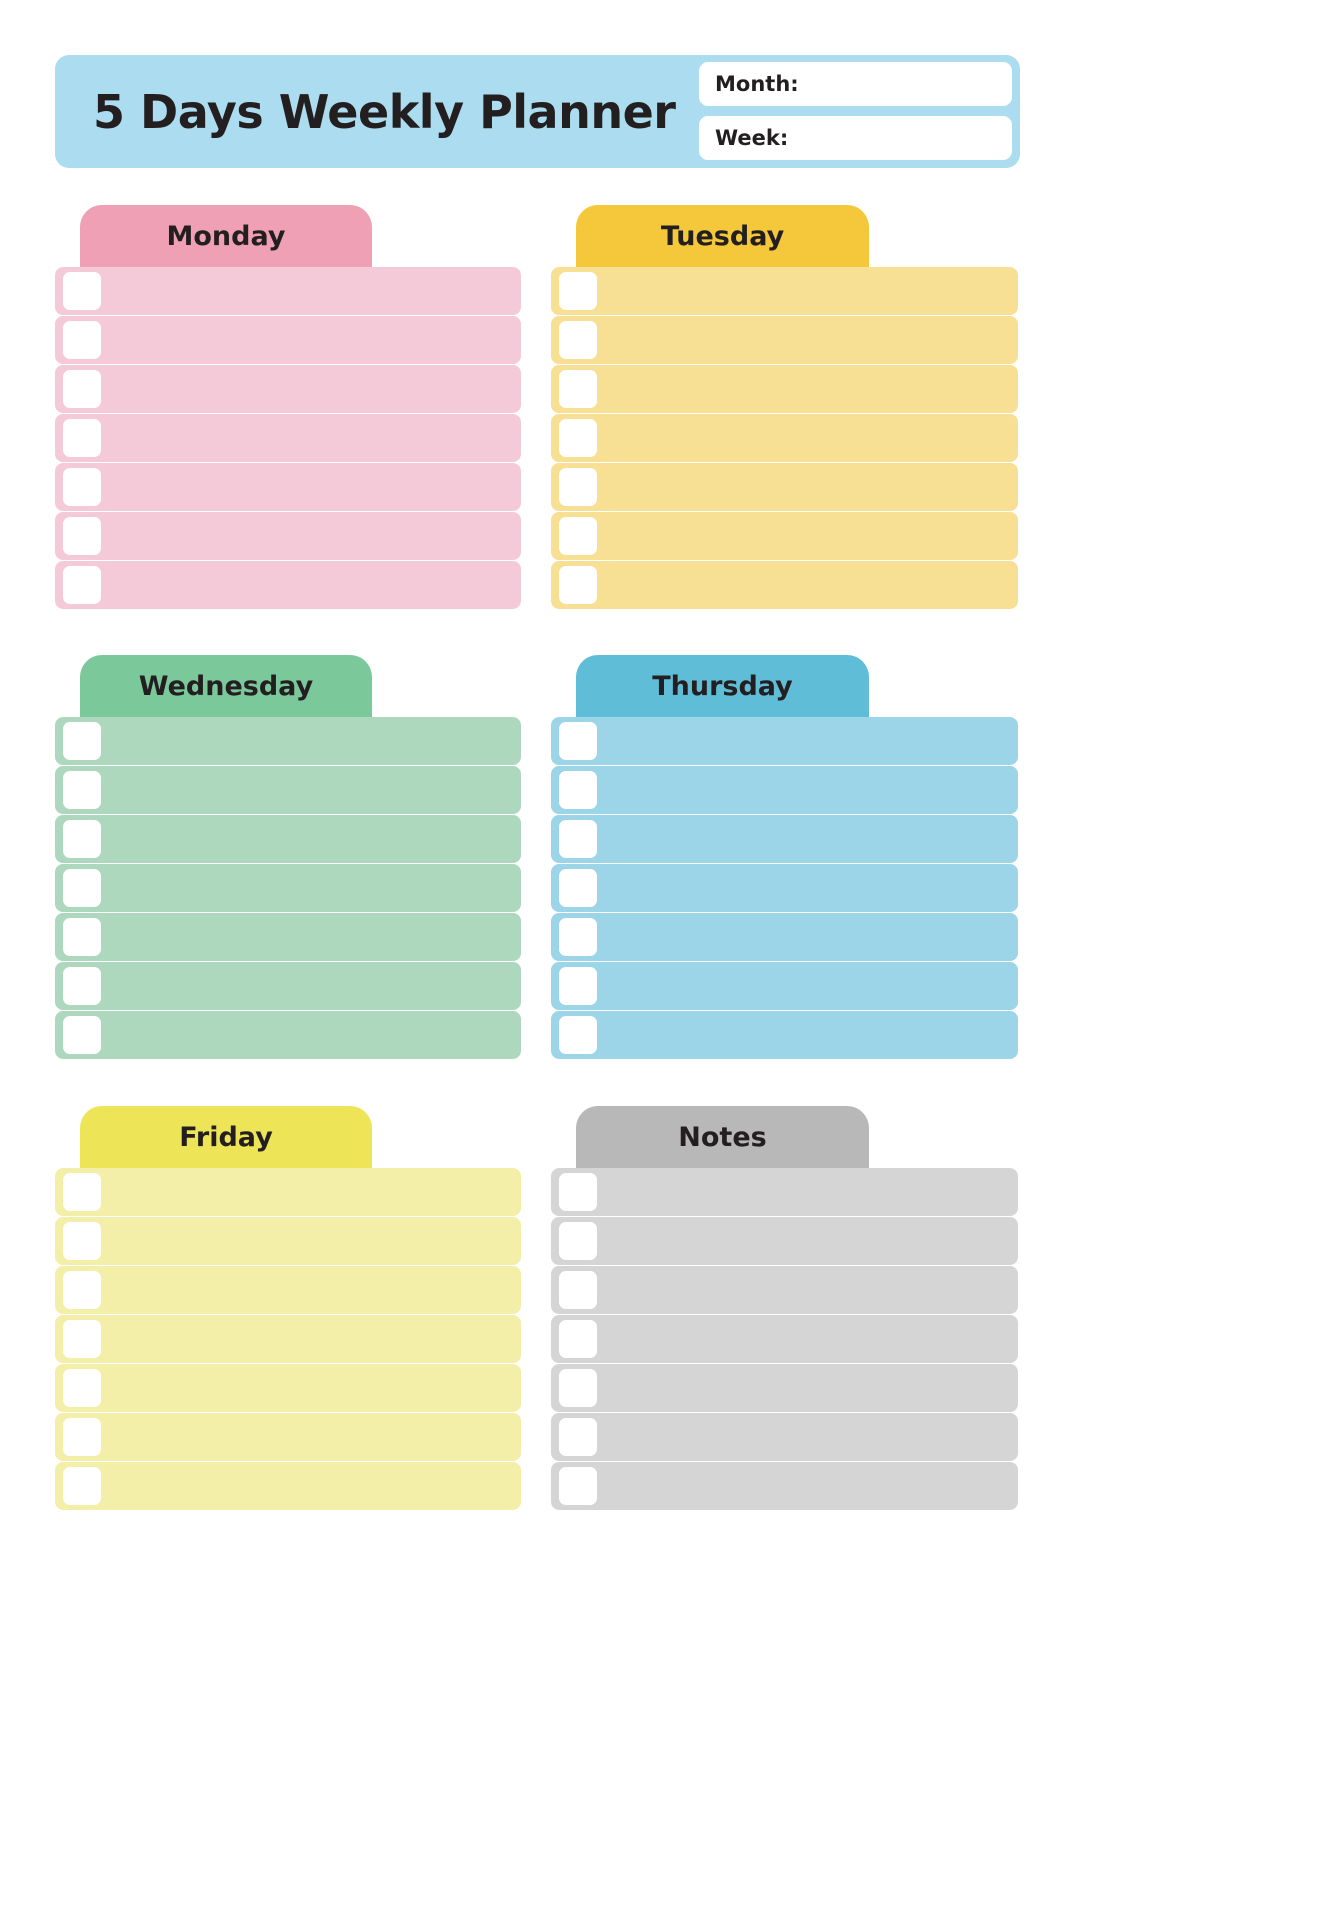 This screenshot has height=1920, width=1318. Describe the element at coordinates (855, 138) in the screenshot. I see `week-field: Week:` at that location.